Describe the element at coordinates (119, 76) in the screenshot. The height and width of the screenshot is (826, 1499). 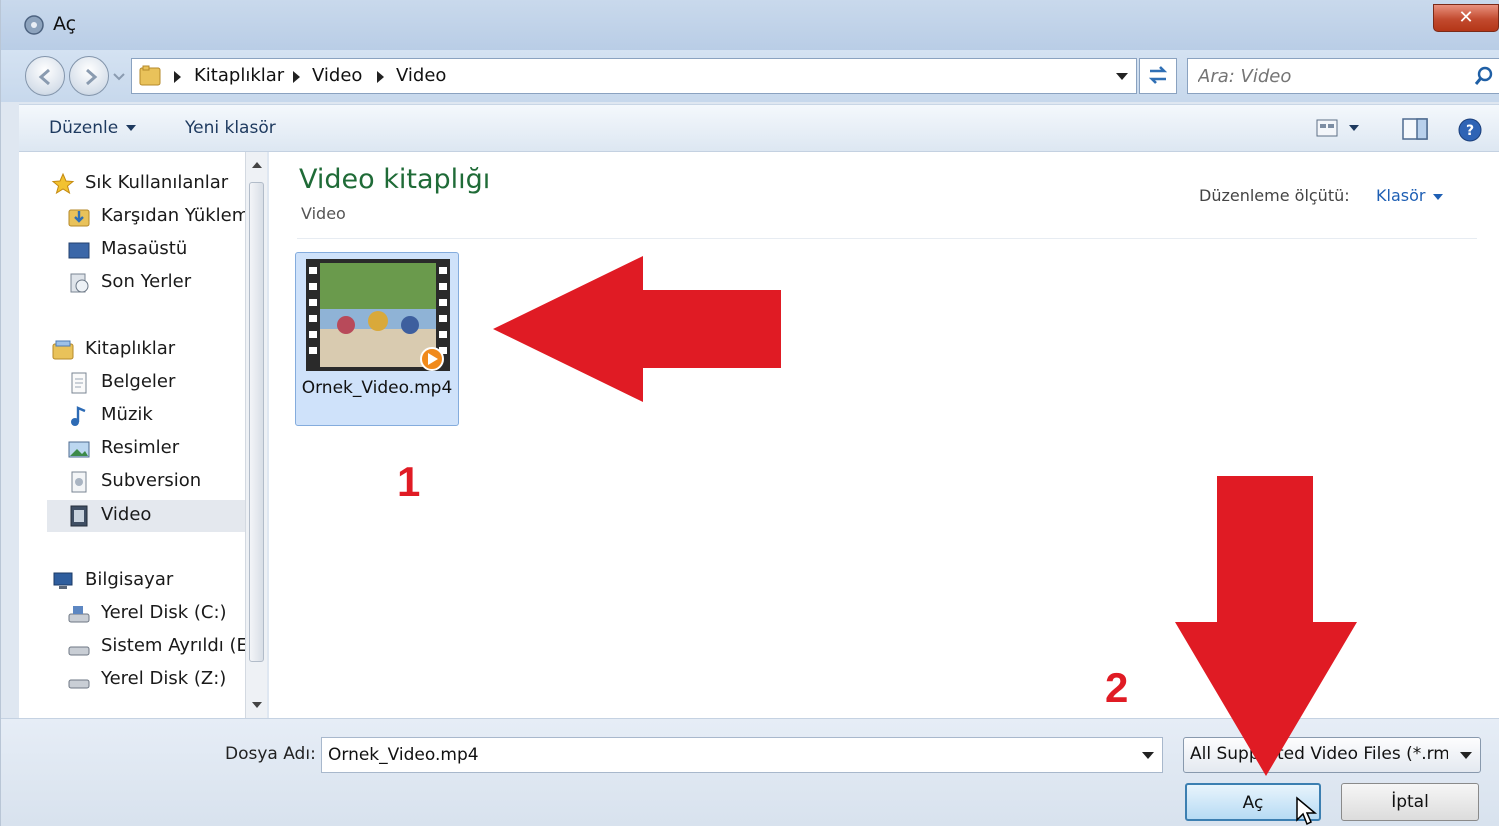
I see `history-dropdown-icon` at that location.